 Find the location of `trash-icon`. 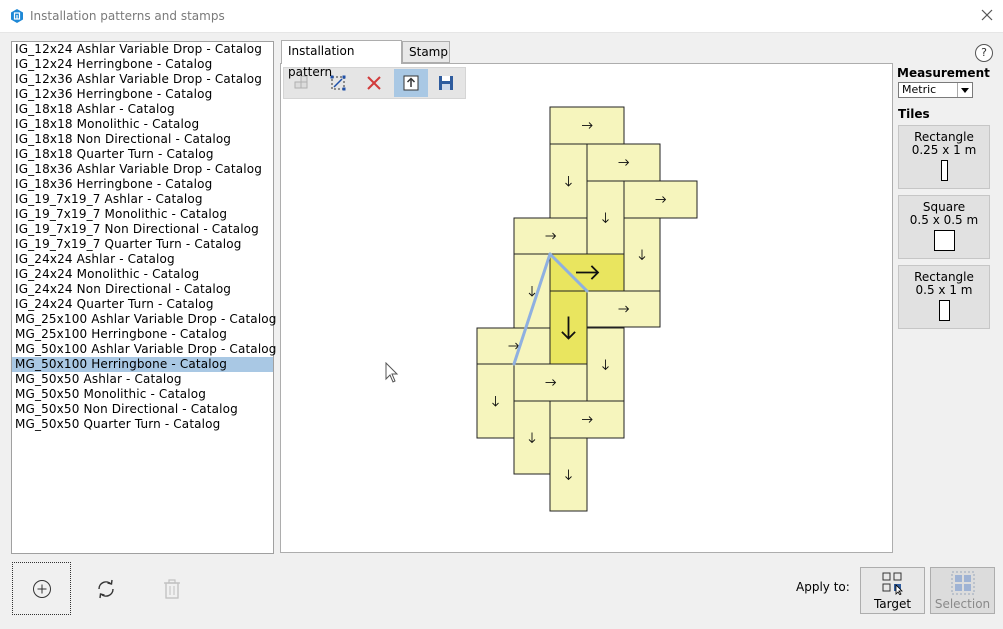

trash-icon is located at coordinates (172, 589).